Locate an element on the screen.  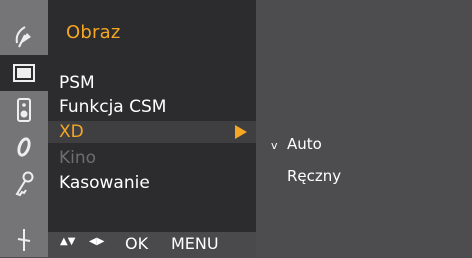
picture-icon is located at coordinates (24, 73).